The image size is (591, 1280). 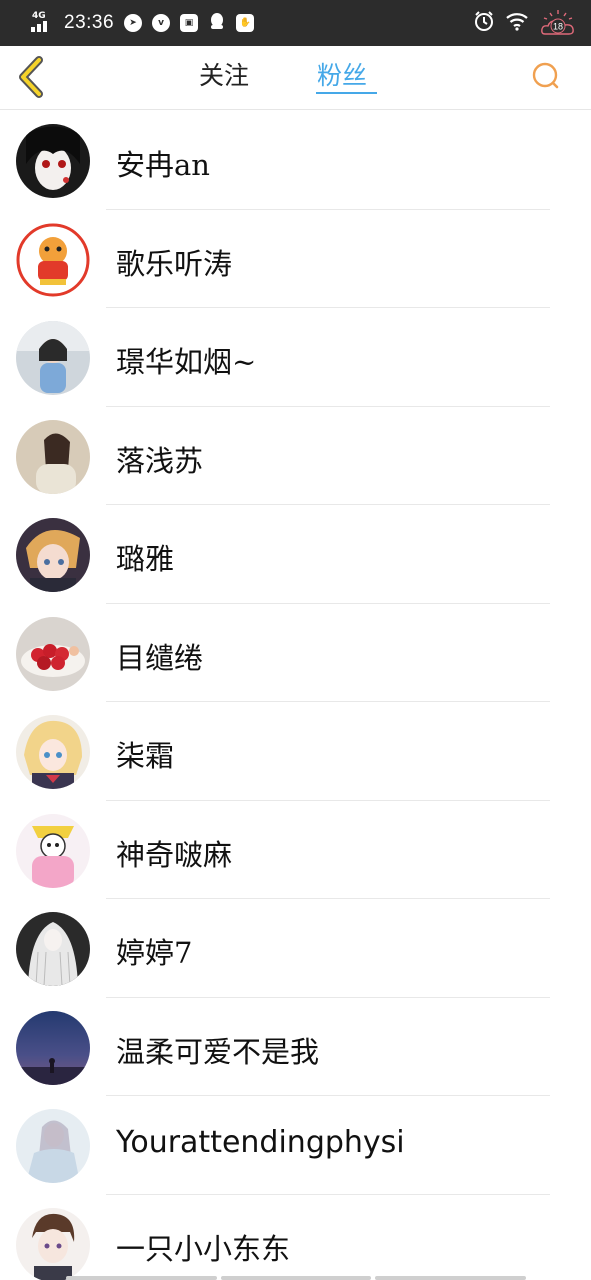 What do you see at coordinates (295, 751) in the screenshot?
I see `list-item: 柒霜` at bounding box center [295, 751].